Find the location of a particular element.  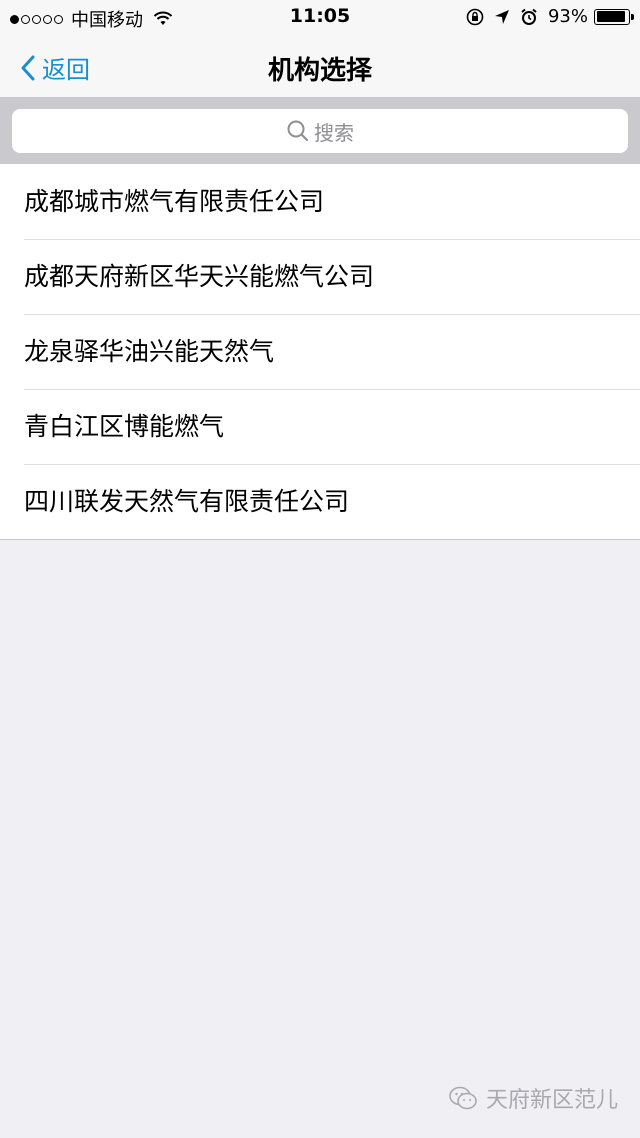

orientation-lock-icon is located at coordinates (475, 16).